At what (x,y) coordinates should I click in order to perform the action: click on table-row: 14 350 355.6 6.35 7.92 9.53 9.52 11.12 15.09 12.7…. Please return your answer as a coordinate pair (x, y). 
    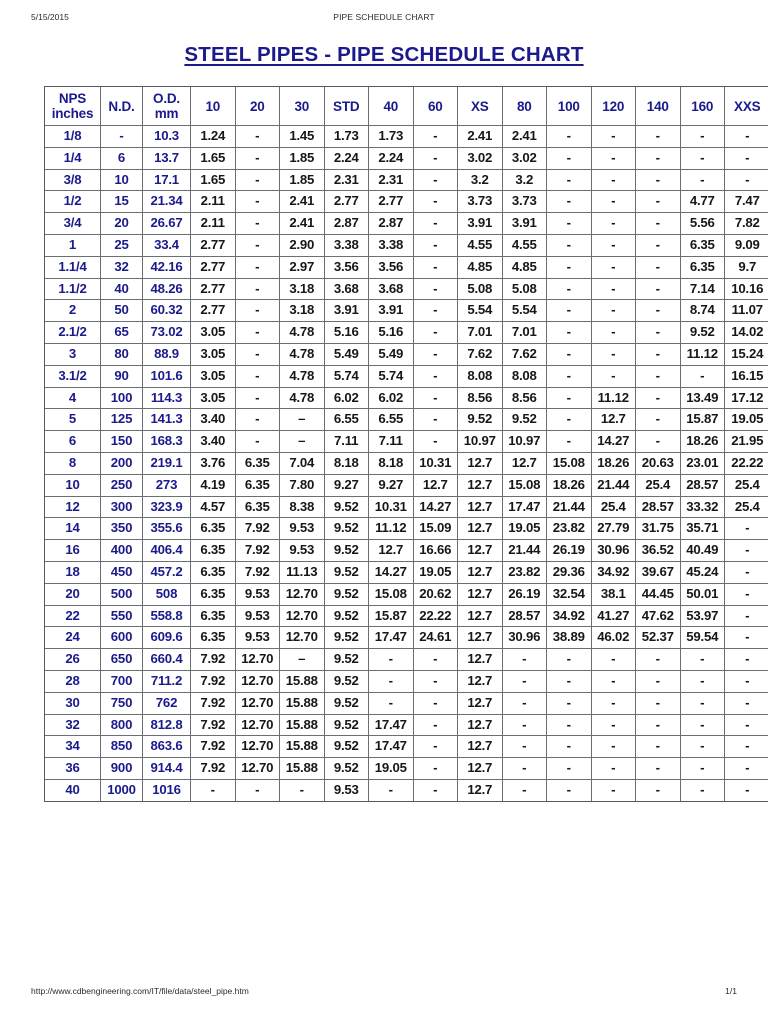
    Looking at the image, I should click on (406, 529).